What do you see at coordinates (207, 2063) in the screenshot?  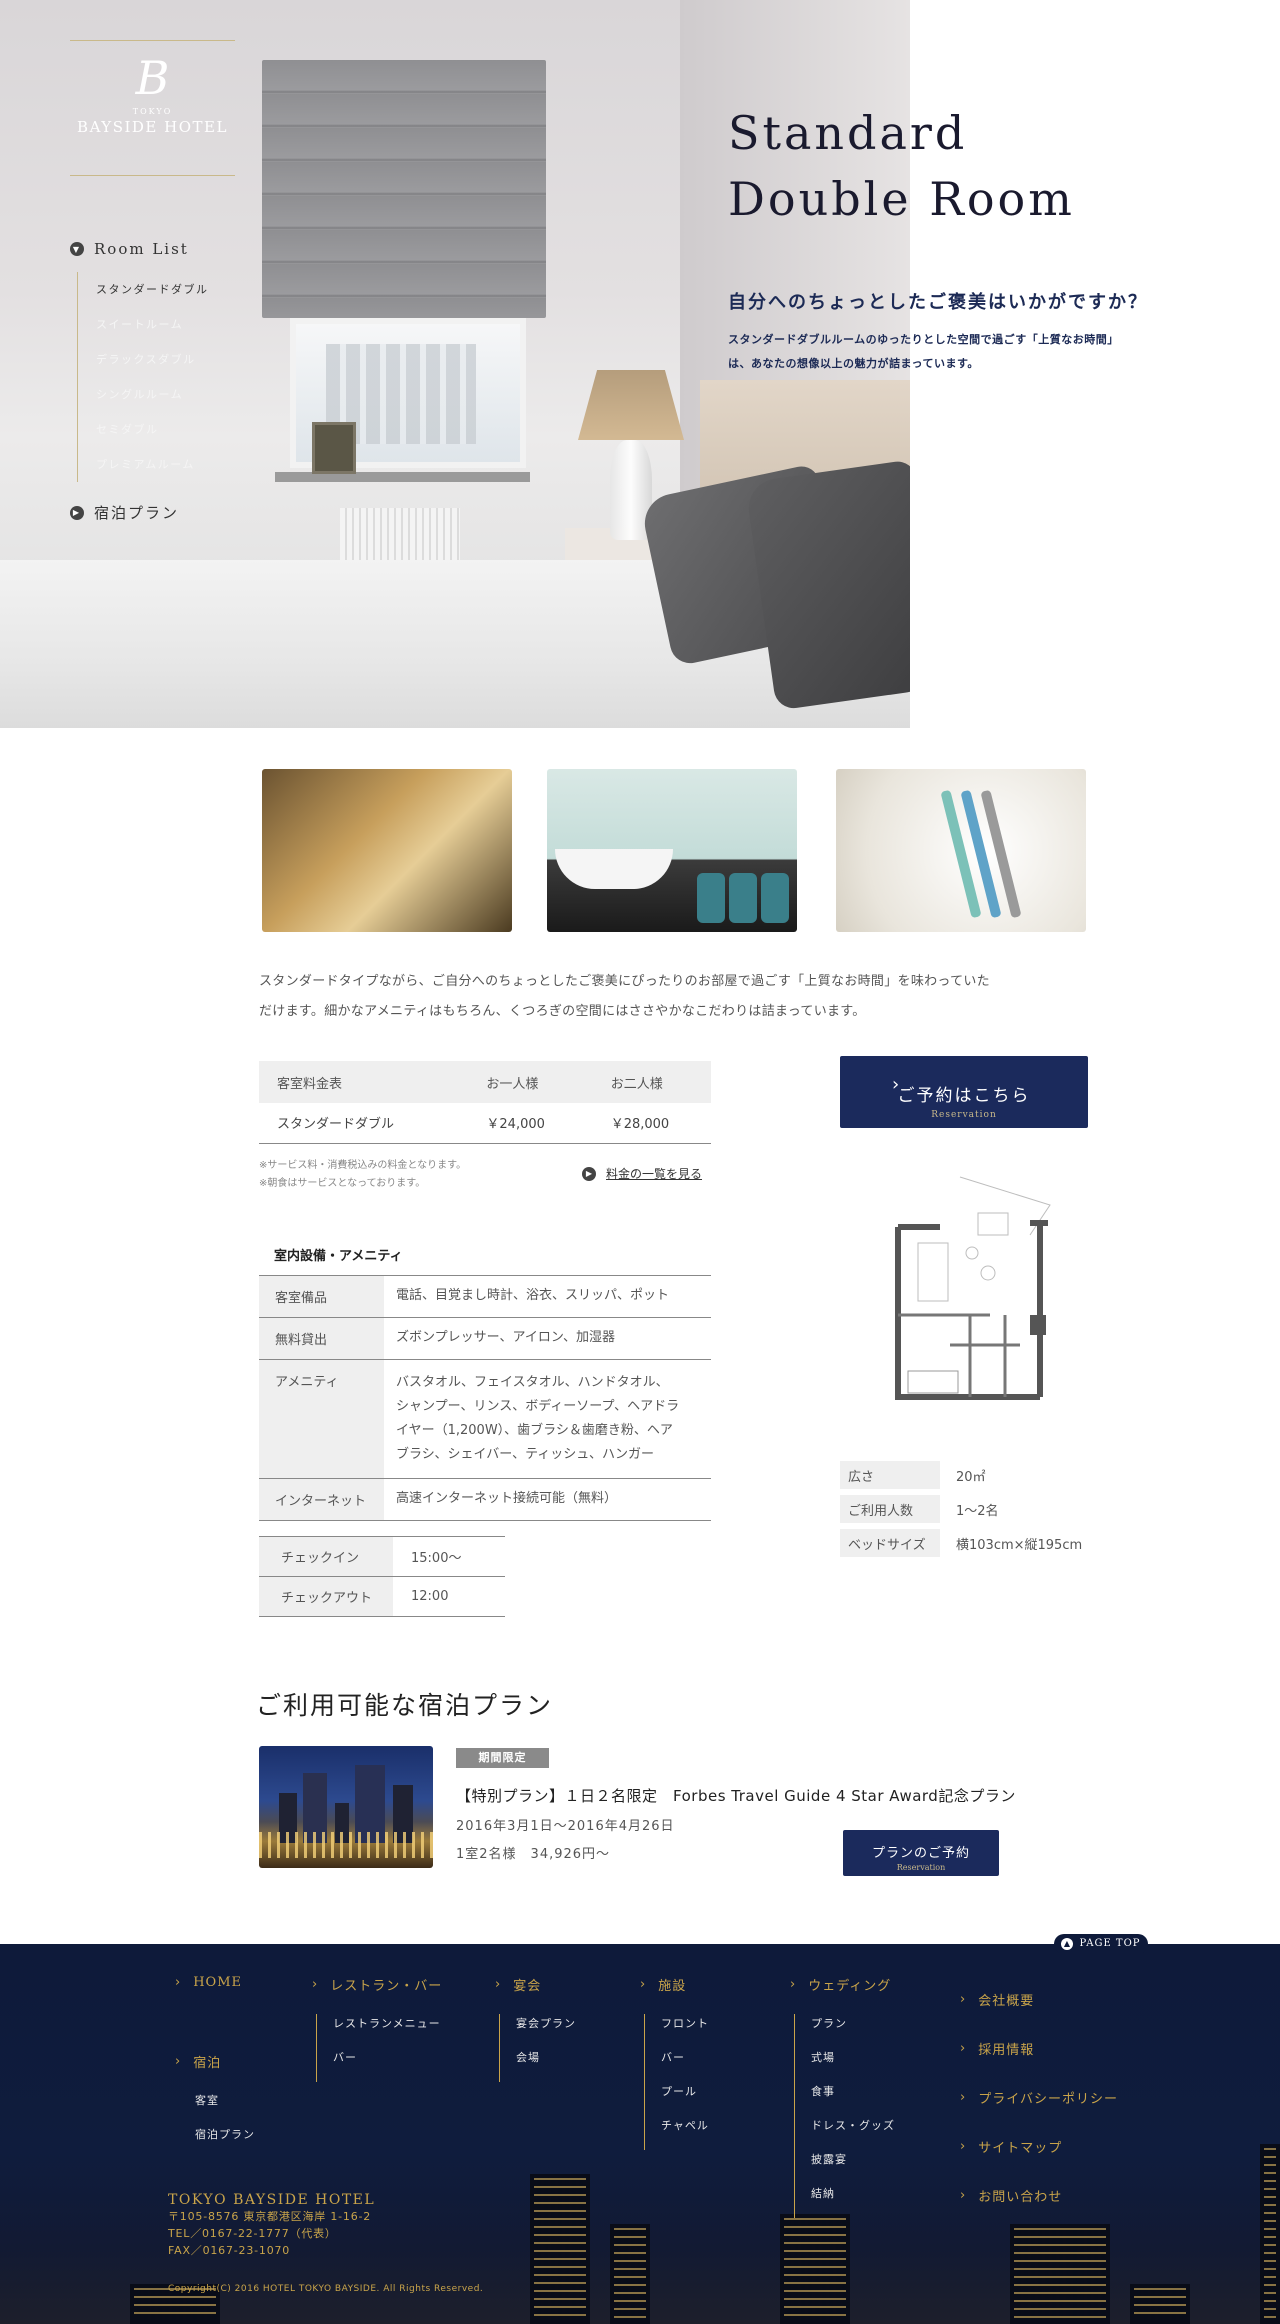 I see `footer-head-label: 宿泊` at bounding box center [207, 2063].